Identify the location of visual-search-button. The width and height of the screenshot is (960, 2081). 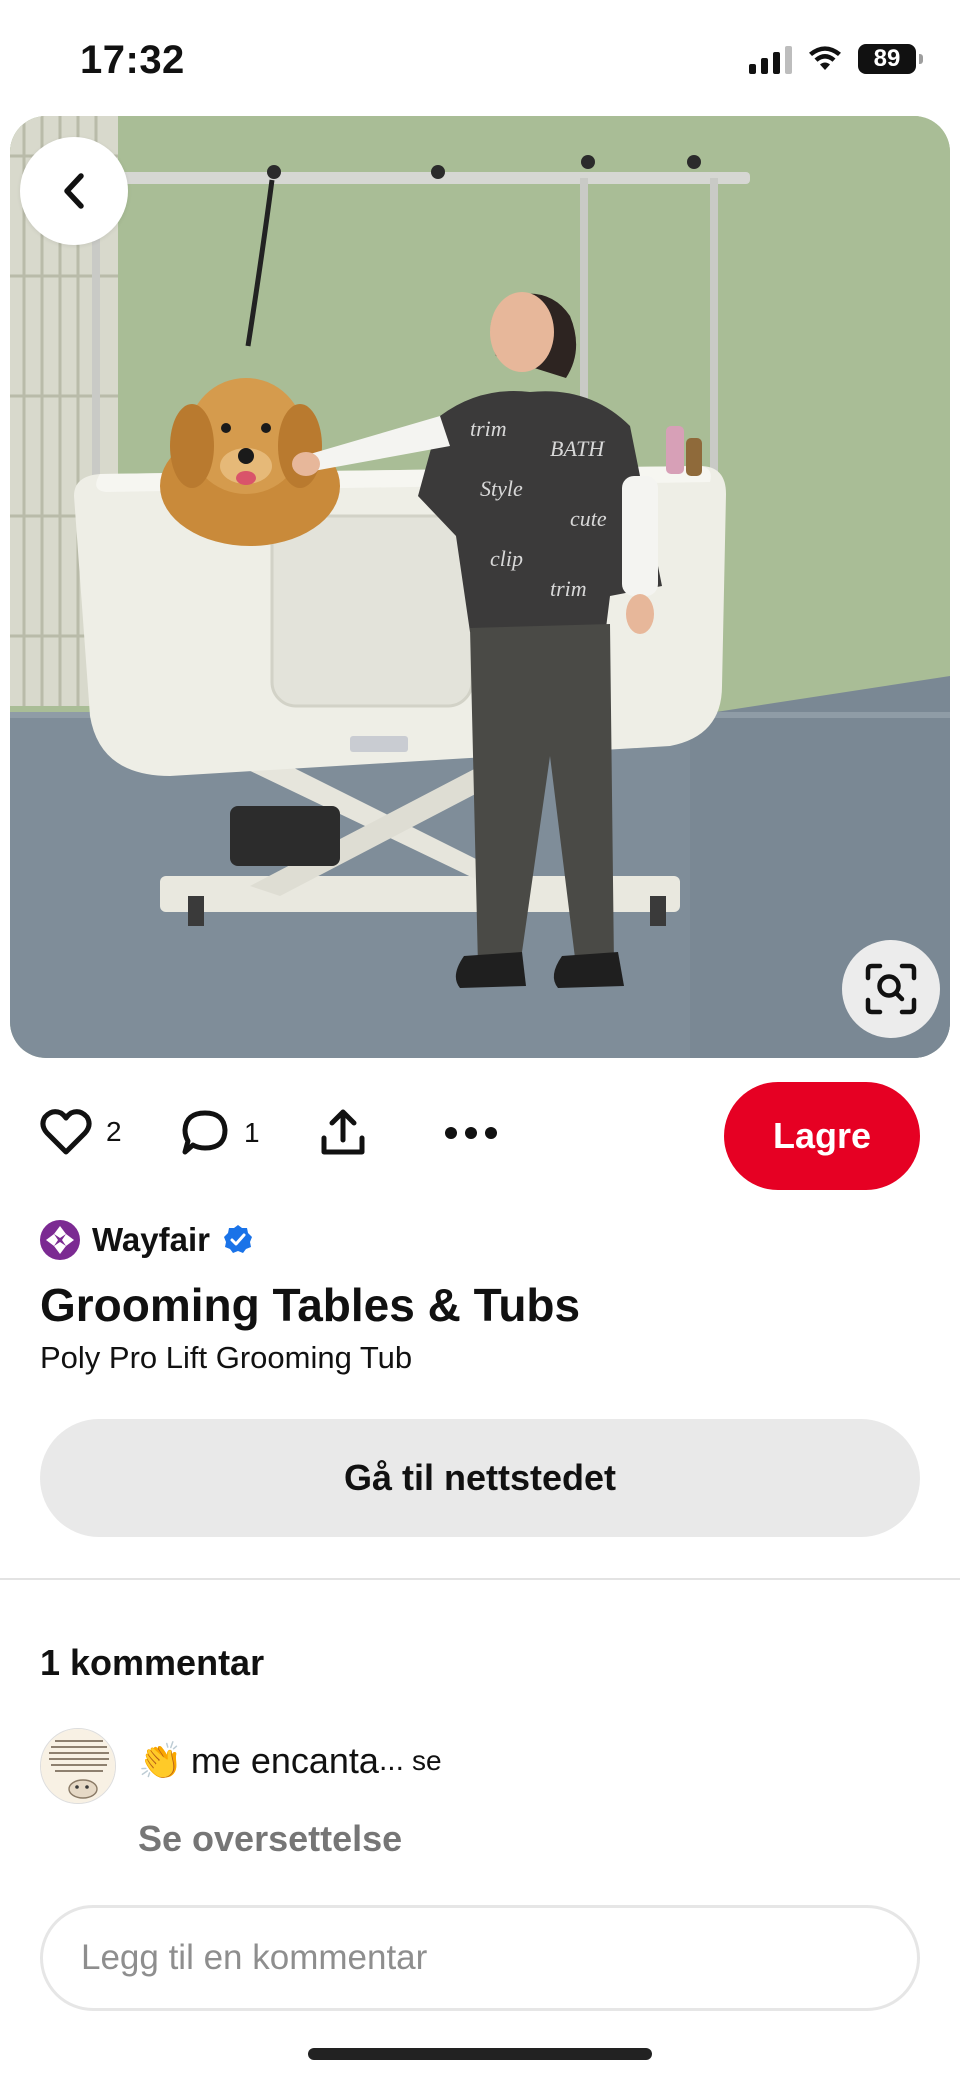
(891, 989).